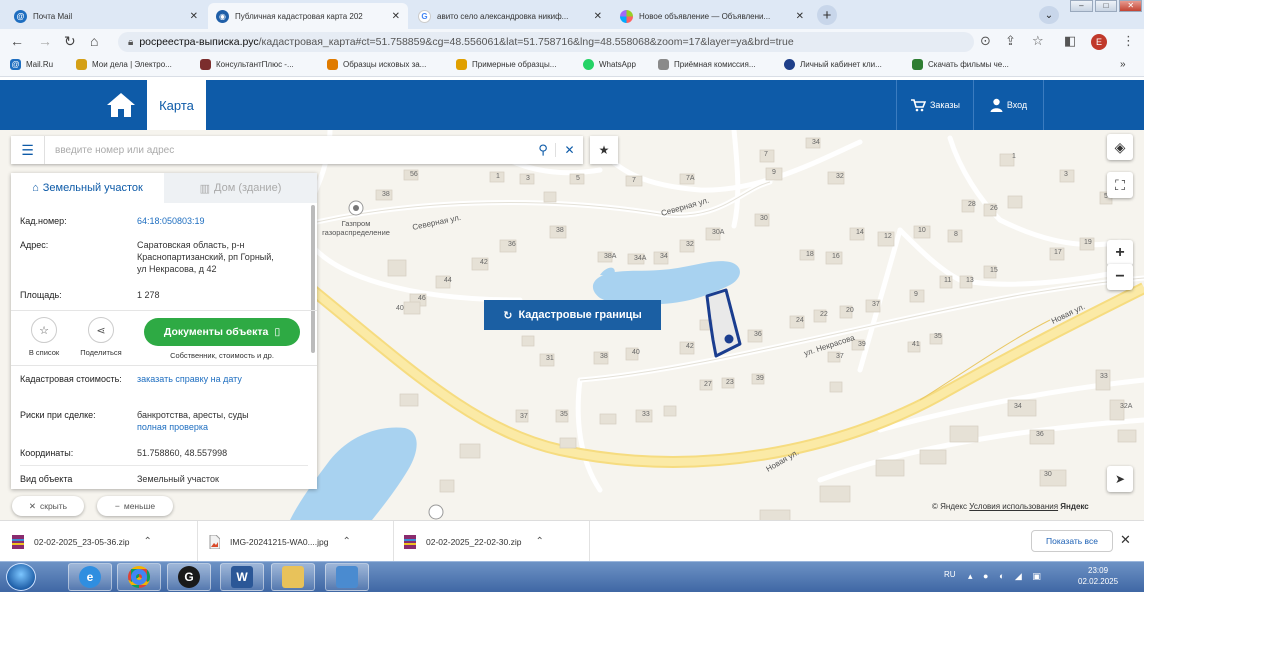  Describe the element at coordinates (1123, 64) in the screenshot. I see `bookmarks-overflow-icon: »` at that location.